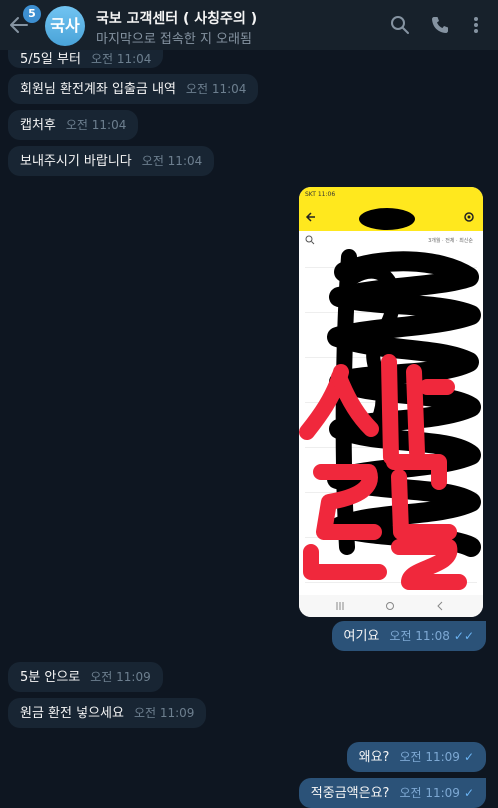  What do you see at coordinates (174, 39) in the screenshot?
I see `chat-status: 마지막으로 접속한 지 오래됨` at bounding box center [174, 39].